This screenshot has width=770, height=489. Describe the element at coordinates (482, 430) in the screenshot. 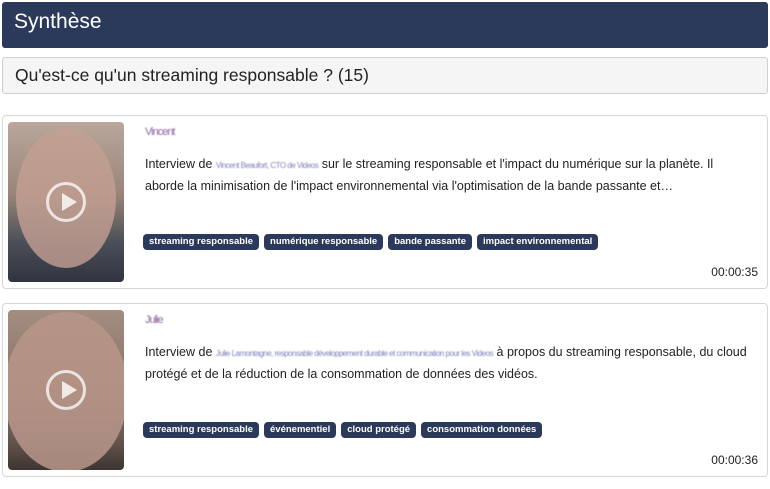

I see `tag: consommation données` at that location.